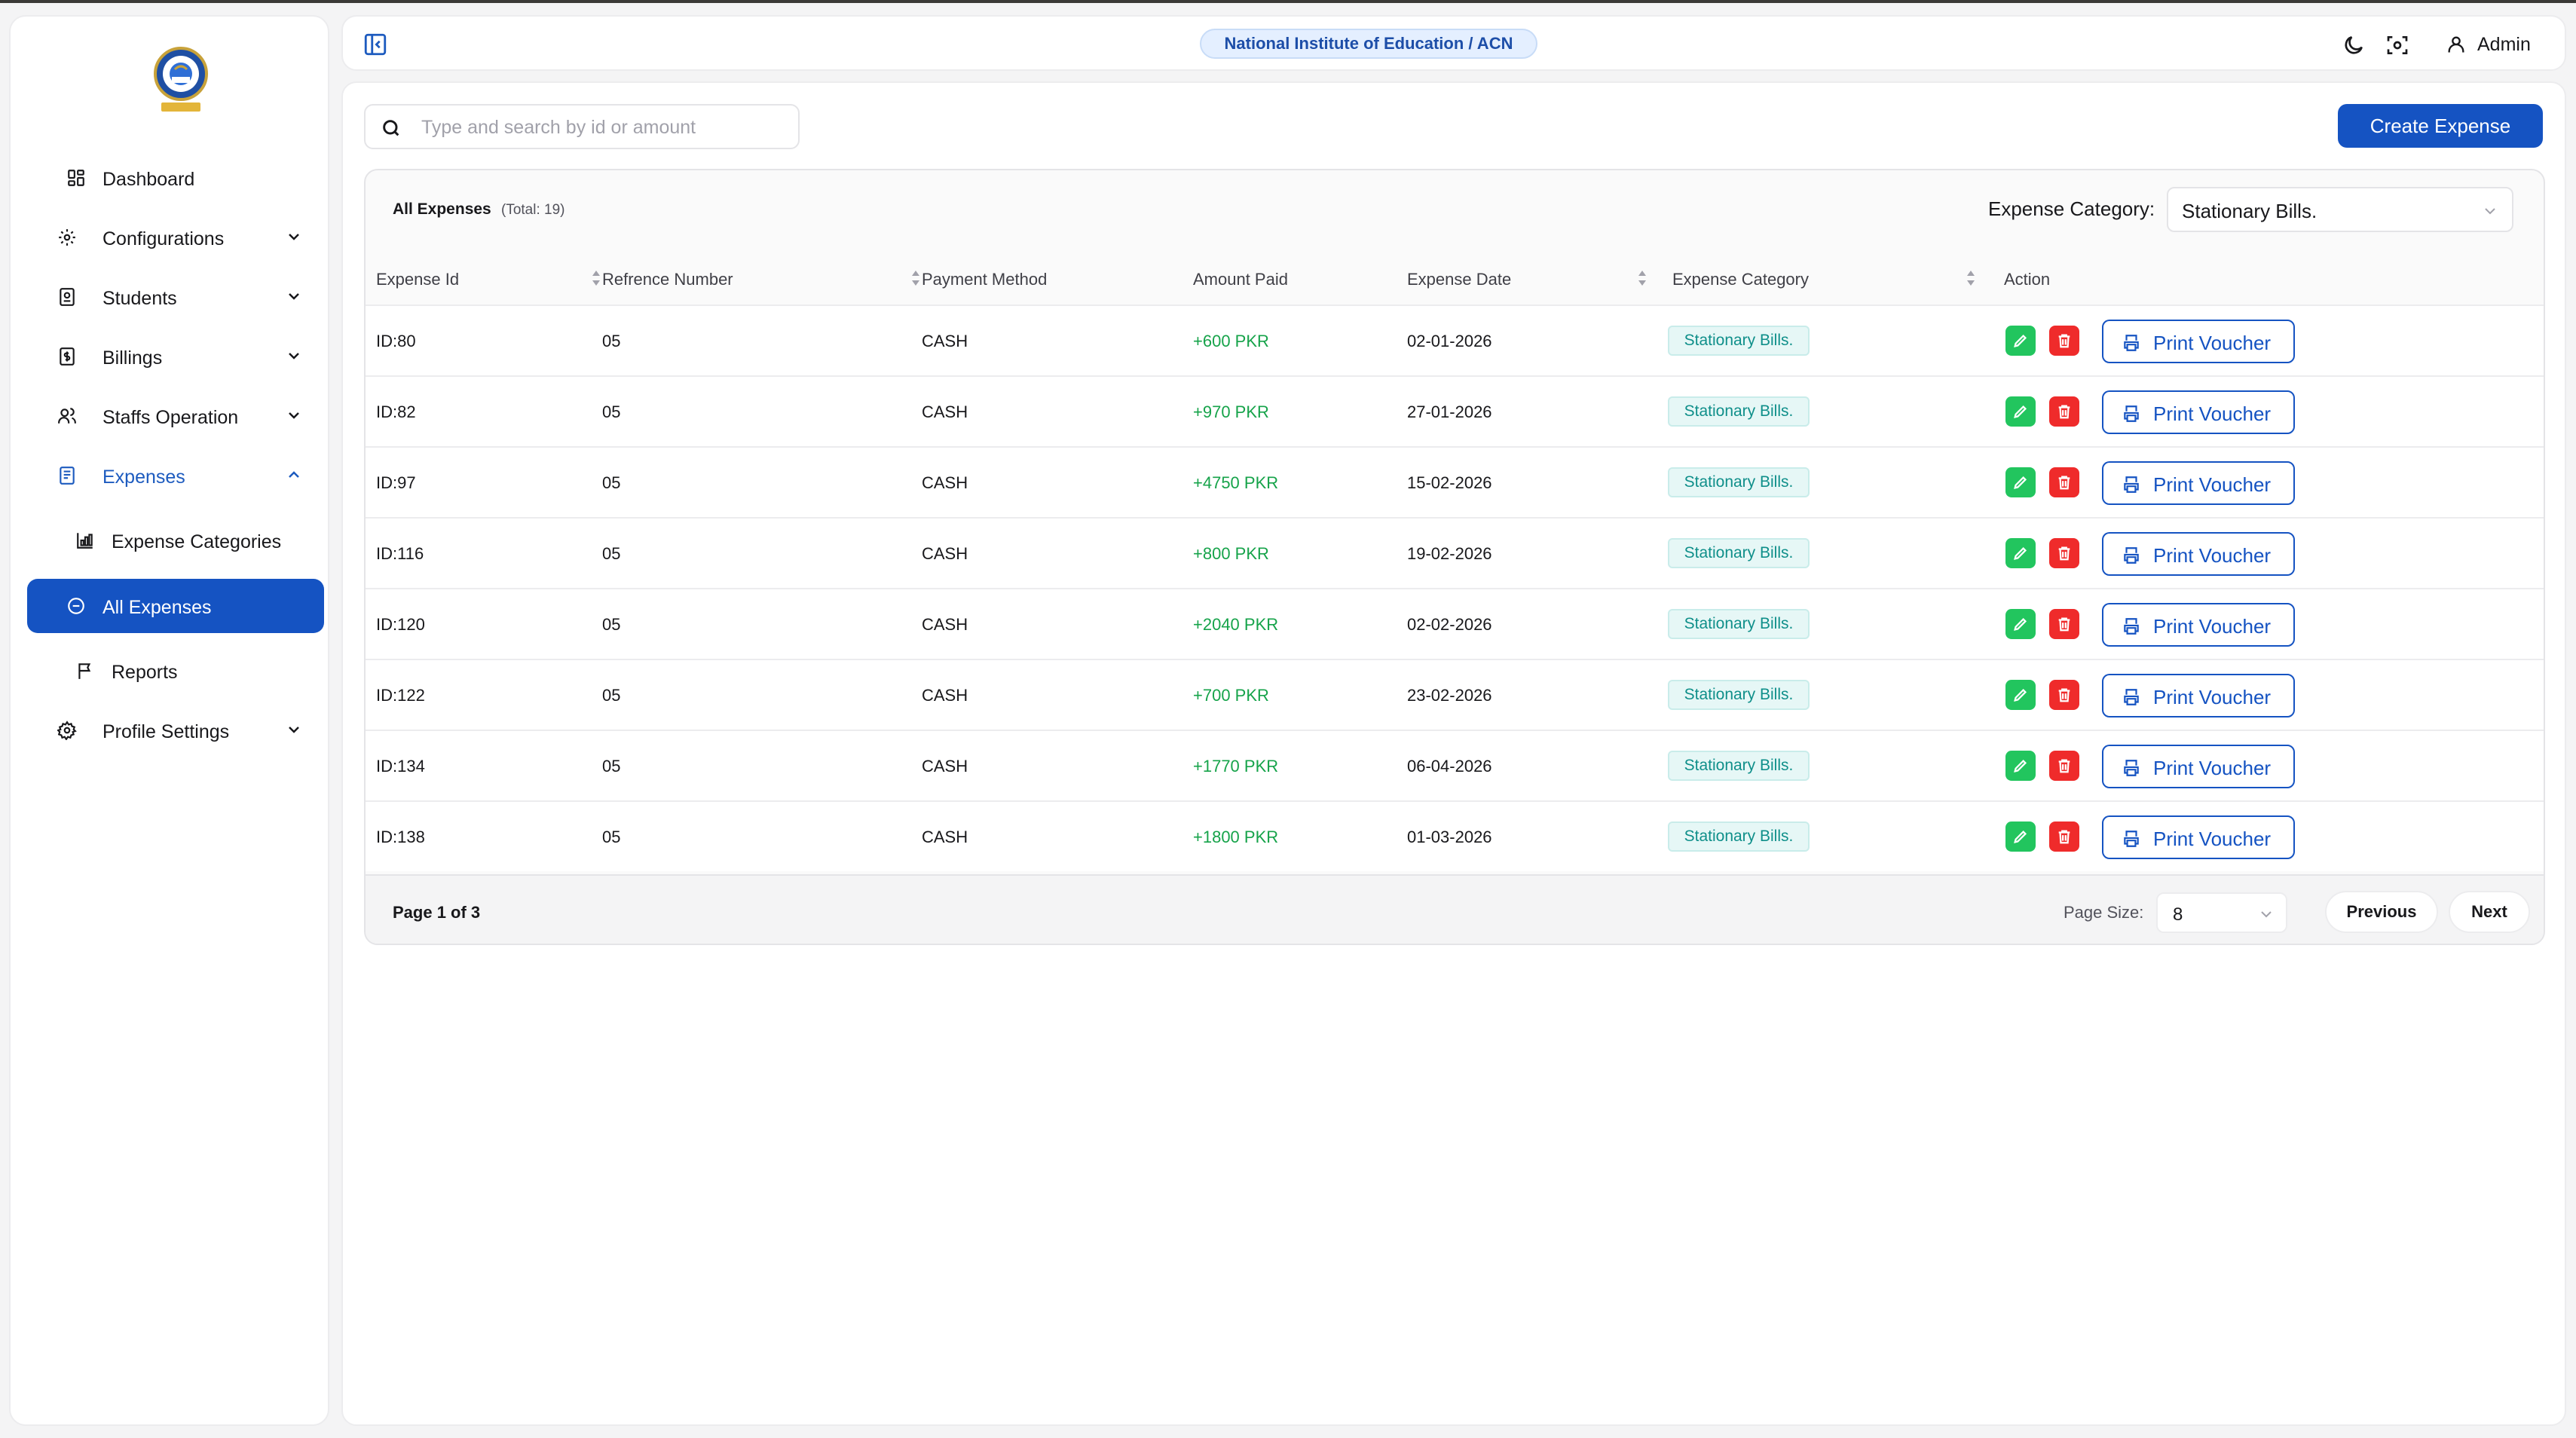 The image size is (2576, 1438). Describe the element at coordinates (2456, 44) in the screenshot. I see `user-icon` at that location.